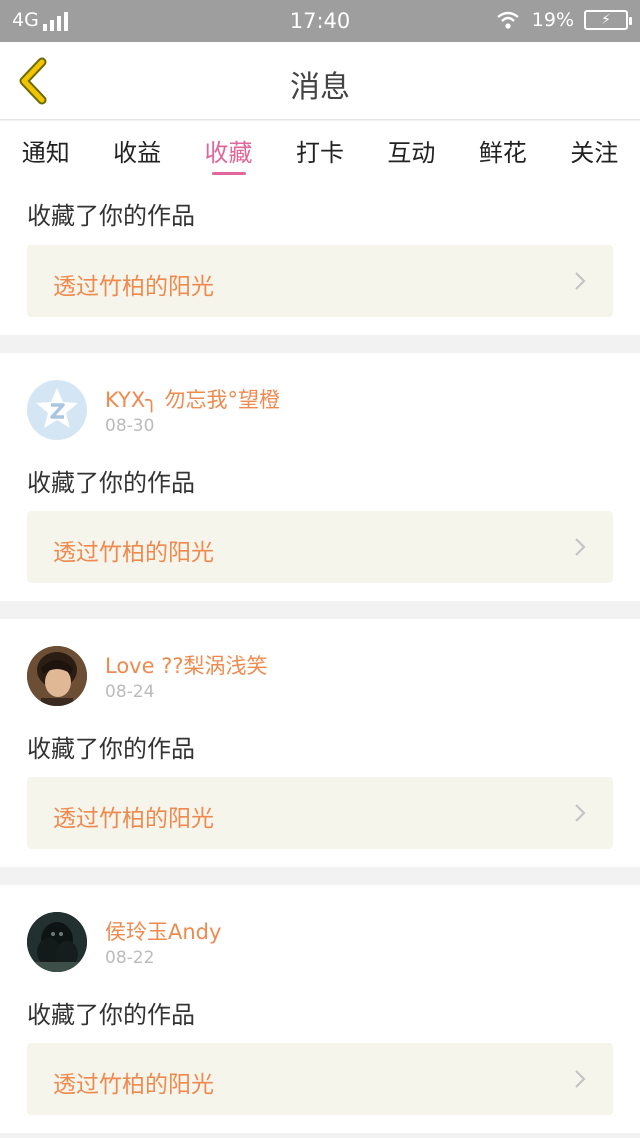 The height and width of the screenshot is (1138, 640). What do you see at coordinates (228, 150) in the screenshot?
I see `tab-favorites: 收藏` at bounding box center [228, 150].